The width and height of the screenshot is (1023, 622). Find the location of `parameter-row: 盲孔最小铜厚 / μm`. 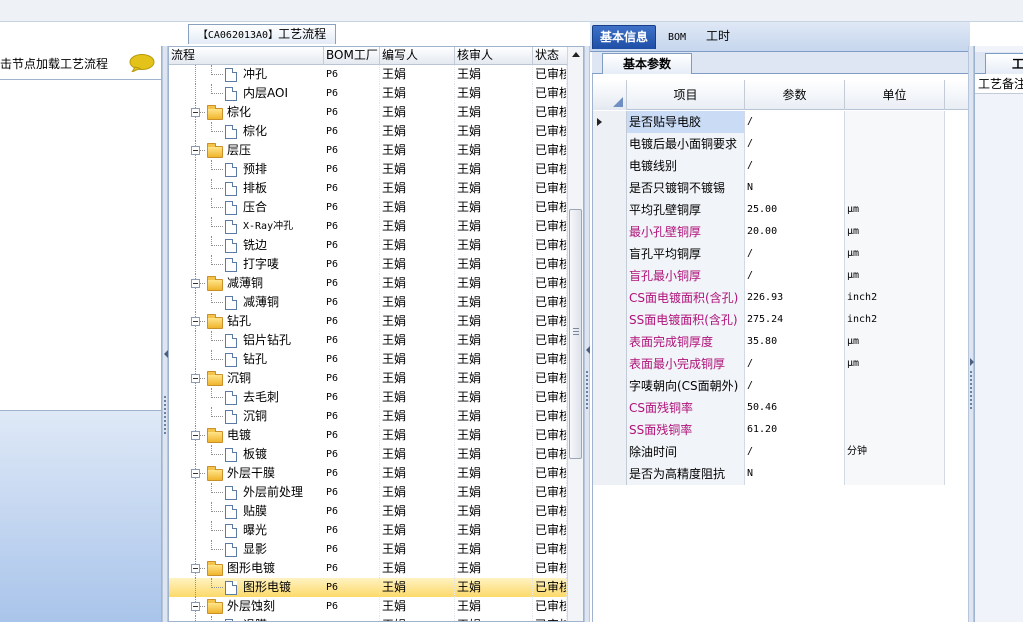

parameter-row: 盲孔最小铜厚 / μm is located at coordinates (780, 276).